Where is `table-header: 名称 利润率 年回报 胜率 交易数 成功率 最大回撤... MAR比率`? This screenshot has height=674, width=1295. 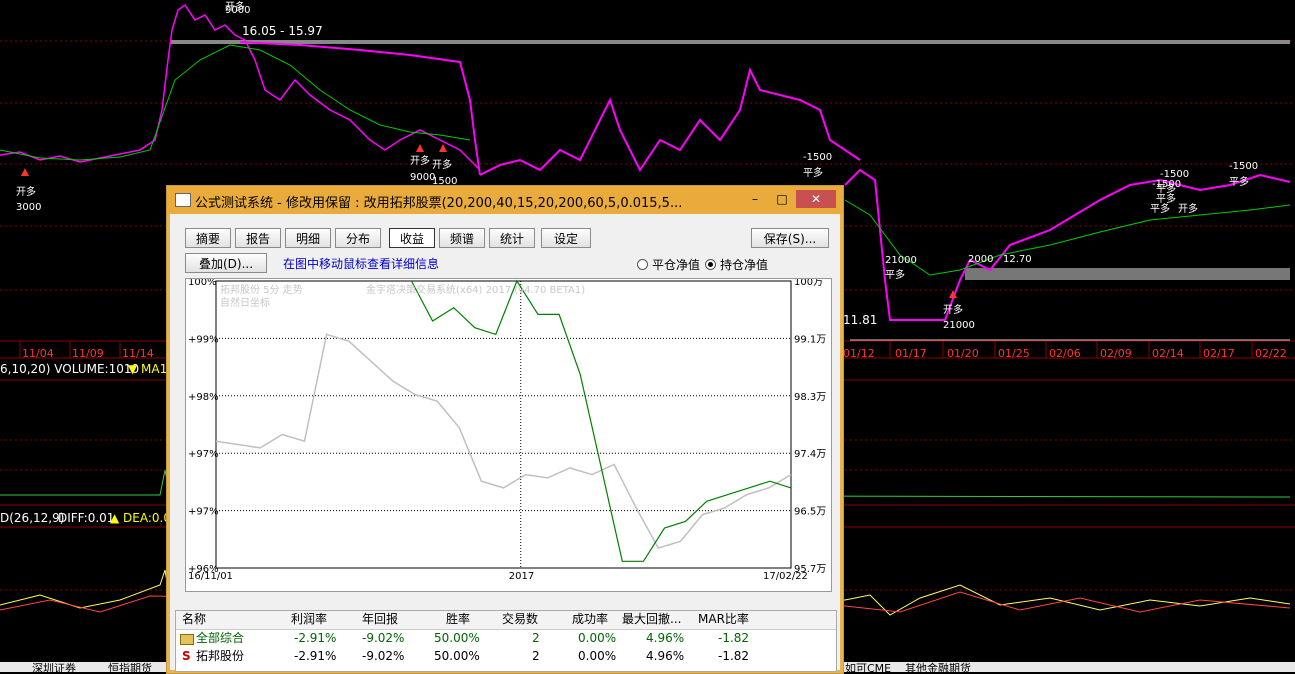
table-header: 名称 利润率 年回报 胜率 交易数 成功率 最大回撤... MAR比率 is located at coordinates (506, 620).